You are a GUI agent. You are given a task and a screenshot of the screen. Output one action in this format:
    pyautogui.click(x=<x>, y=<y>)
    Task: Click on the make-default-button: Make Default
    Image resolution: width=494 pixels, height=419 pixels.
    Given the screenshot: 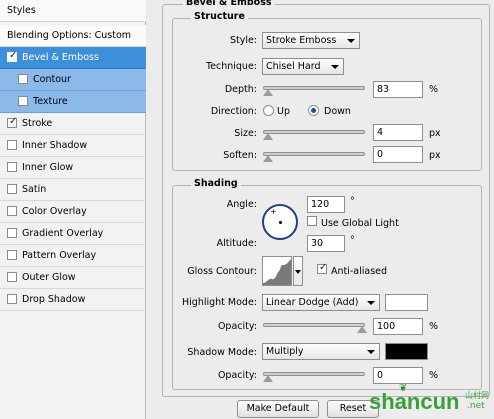 What is the action you would take?
    pyautogui.click(x=278, y=409)
    